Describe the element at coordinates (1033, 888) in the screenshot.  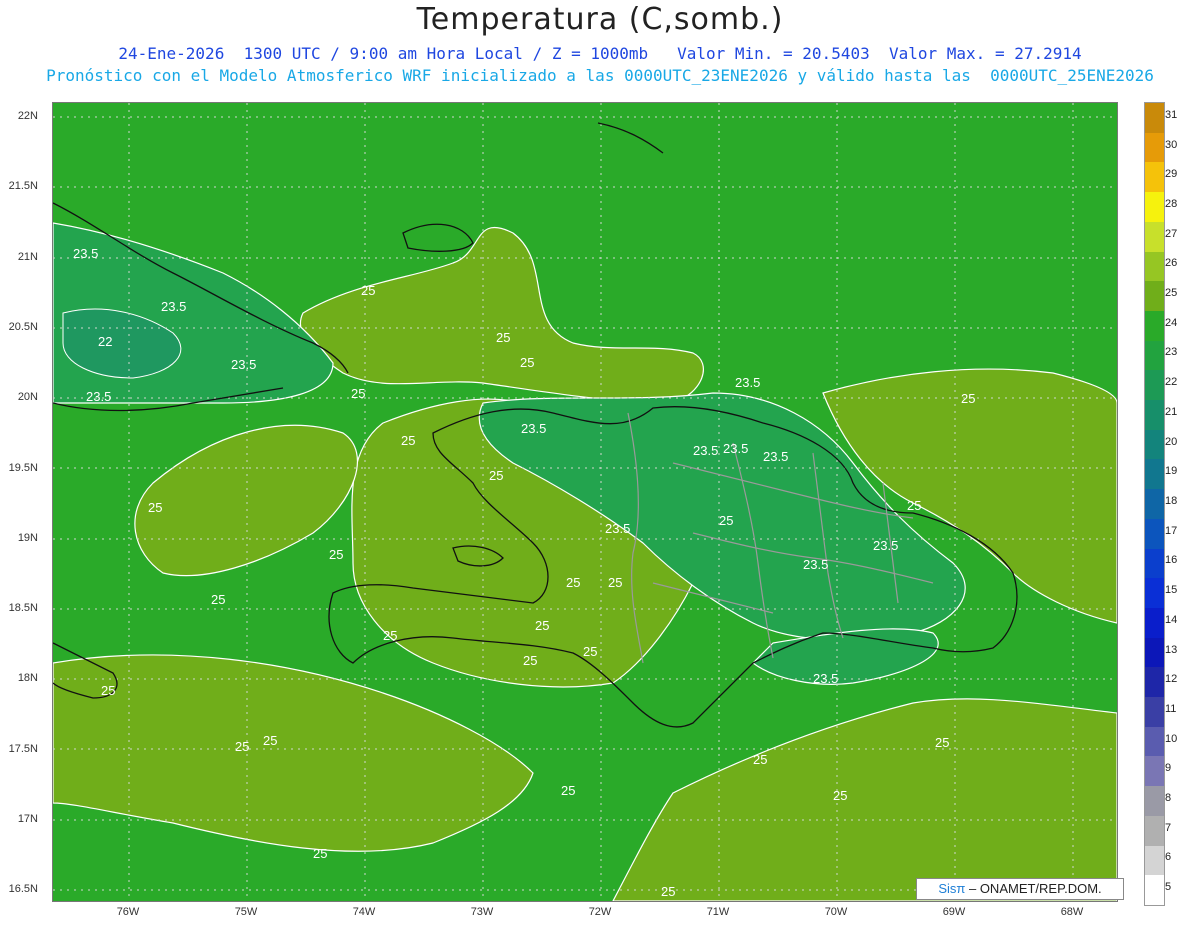
I see `credit-text: – ONAMET/REP.DOM.` at that location.